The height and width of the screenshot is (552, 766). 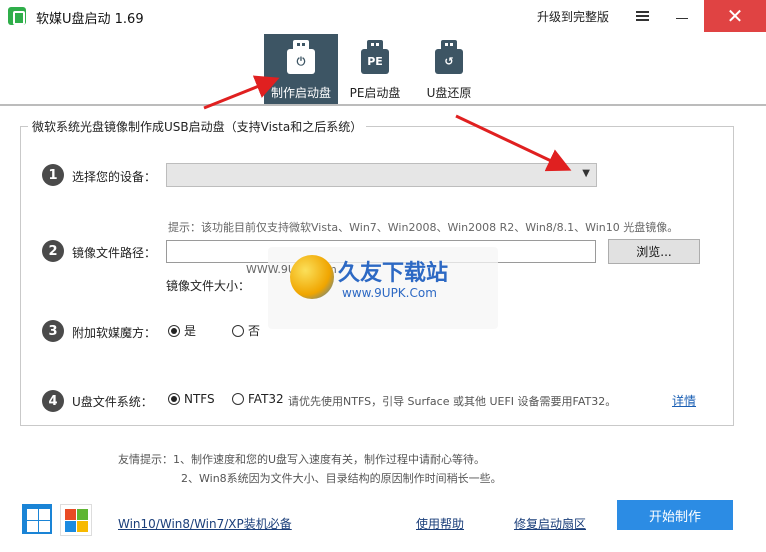 What do you see at coordinates (53, 401) in the screenshot?
I see `step-4-badge: 4` at bounding box center [53, 401].